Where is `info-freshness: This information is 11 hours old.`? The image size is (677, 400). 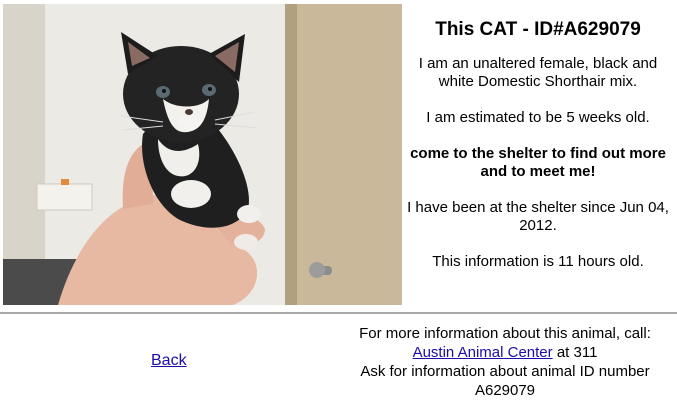 info-freshness: This information is 11 hours old. is located at coordinates (538, 261).